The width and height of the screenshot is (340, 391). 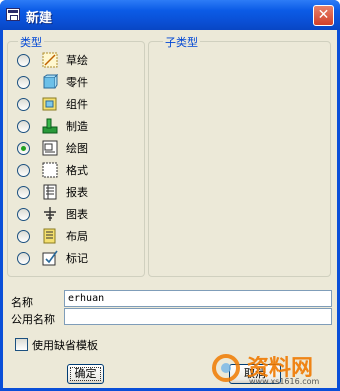 I want to click on name-input: erhuan, so click(x=198, y=298).